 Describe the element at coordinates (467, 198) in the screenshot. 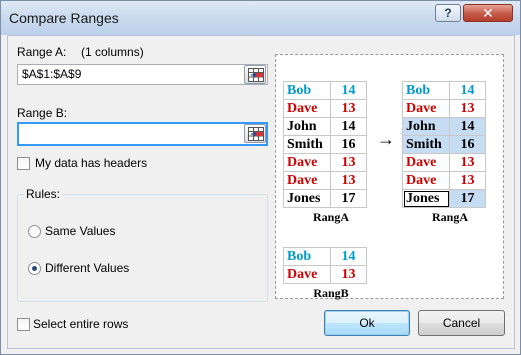

I see `cell-value-highlighted: 17` at that location.